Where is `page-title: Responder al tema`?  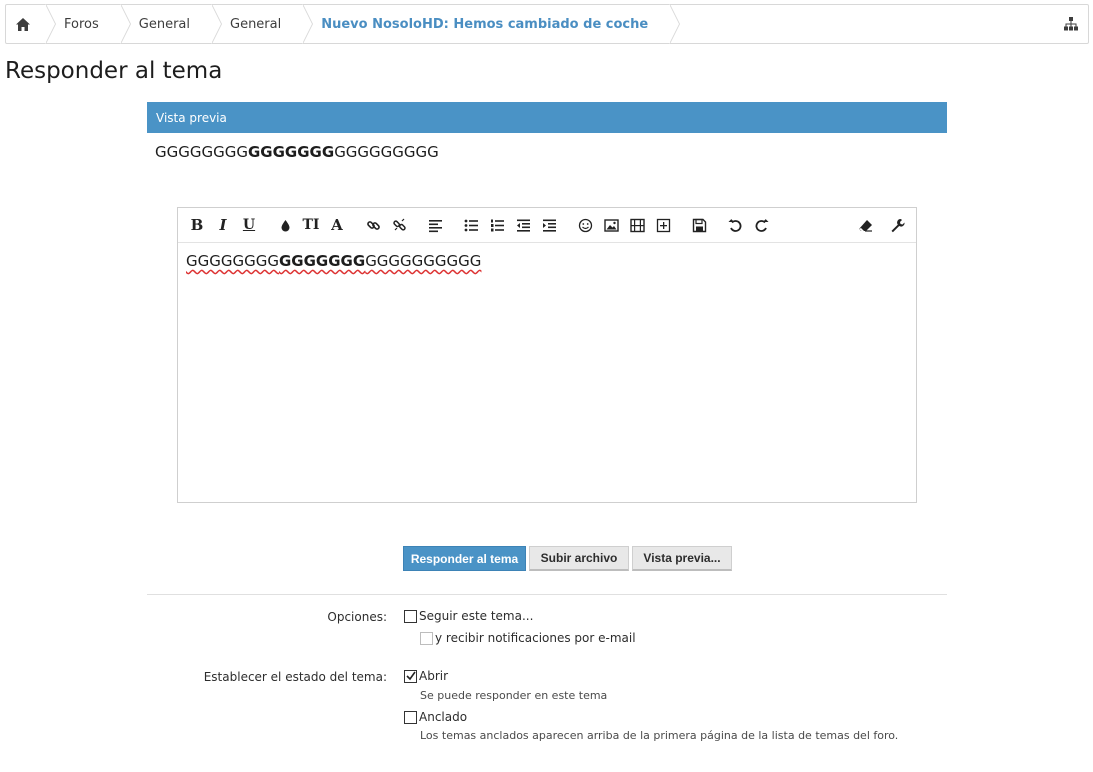
page-title: Responder al tema is located at coordinates (114, 71).